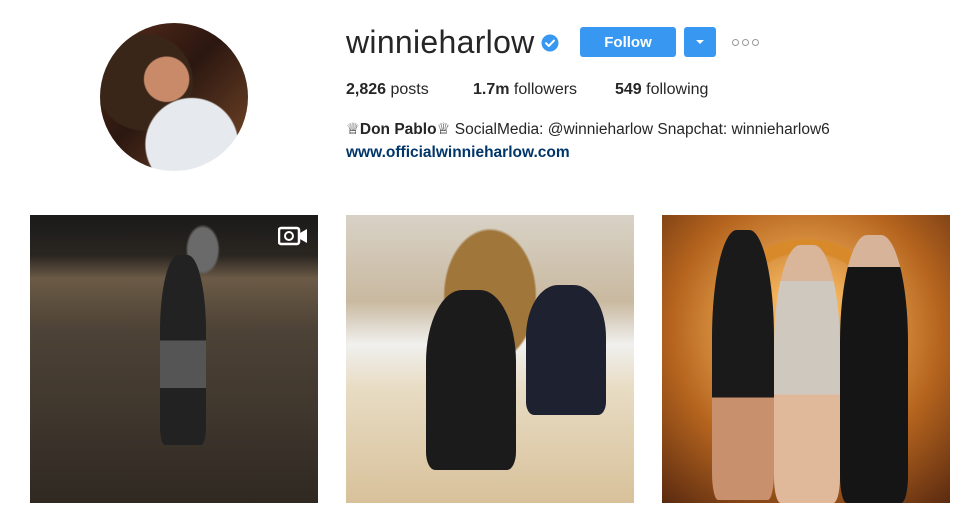  Describe the element at coordinates (183, 350) in the screenshot. I see `handstand-figure` at that location.